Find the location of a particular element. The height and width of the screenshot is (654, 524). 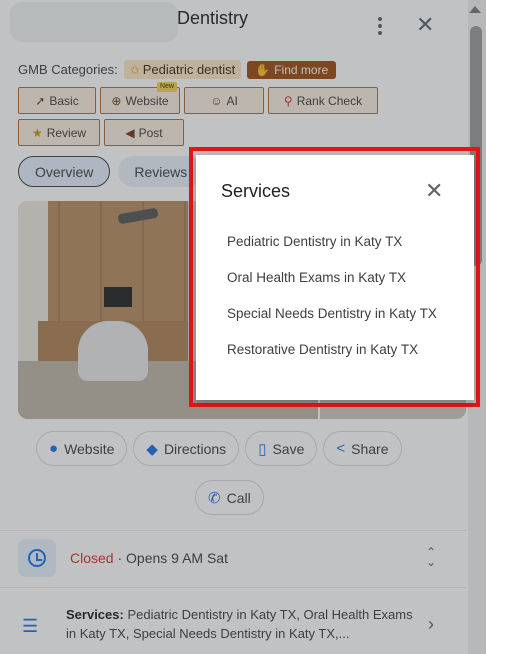

service-item: Restorative Dentistry in Katy TX is located at coordinates (323, 349).